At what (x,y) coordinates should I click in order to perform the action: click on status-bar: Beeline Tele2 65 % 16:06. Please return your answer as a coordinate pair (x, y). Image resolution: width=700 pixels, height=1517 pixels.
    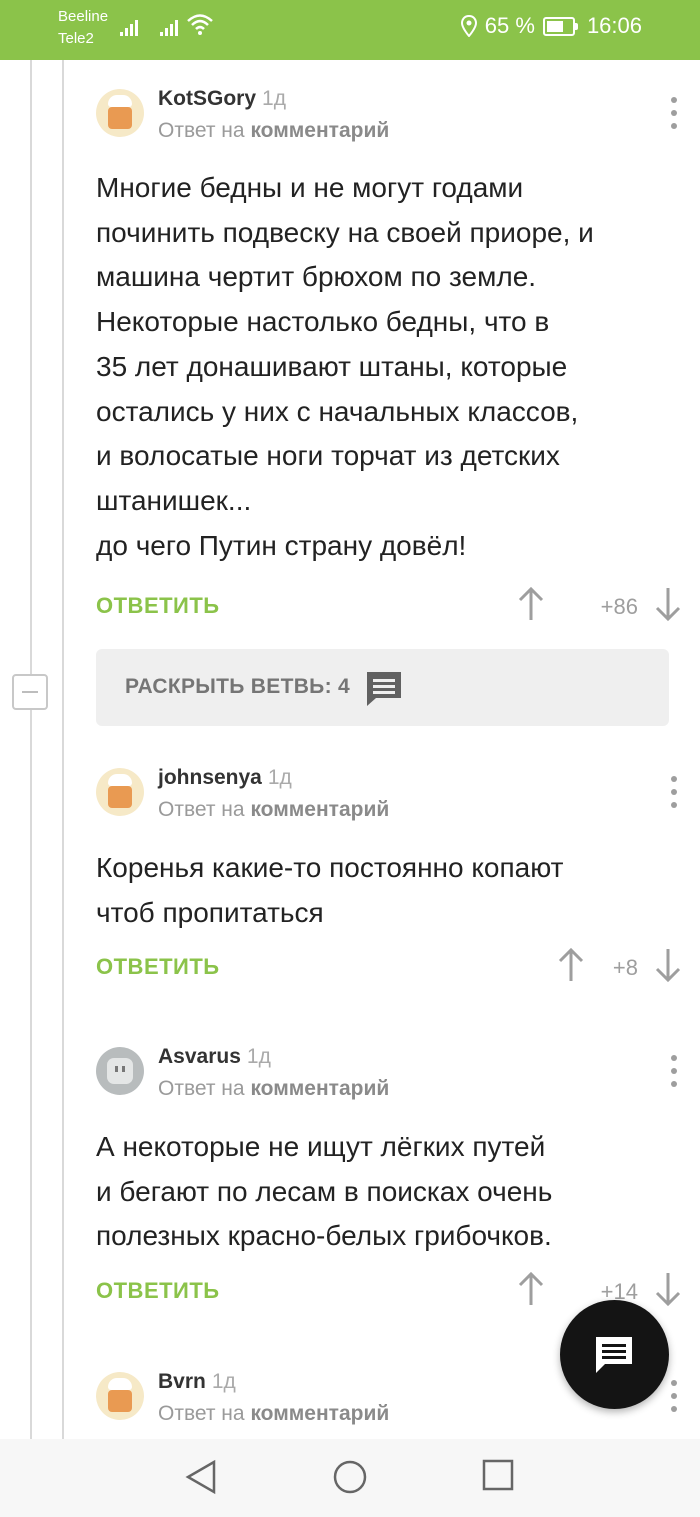
    Looking at the image, I should click on (350, 30).